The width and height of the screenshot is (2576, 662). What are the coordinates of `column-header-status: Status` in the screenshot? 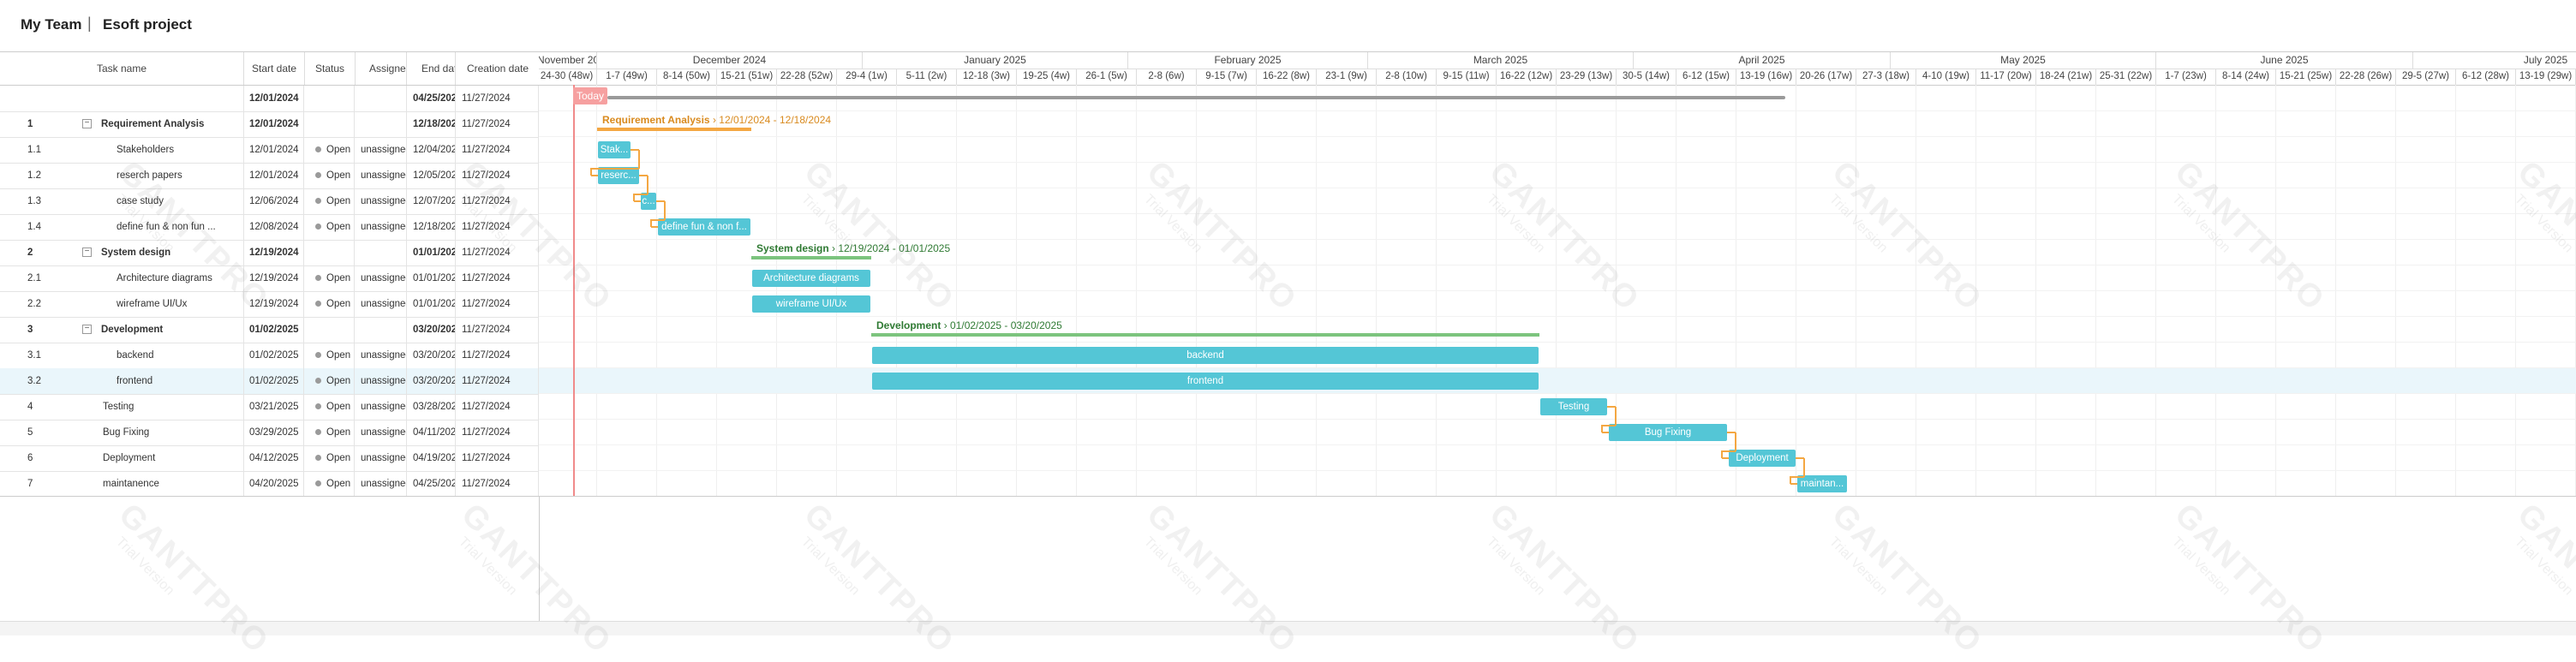 It's located at (330, 68).